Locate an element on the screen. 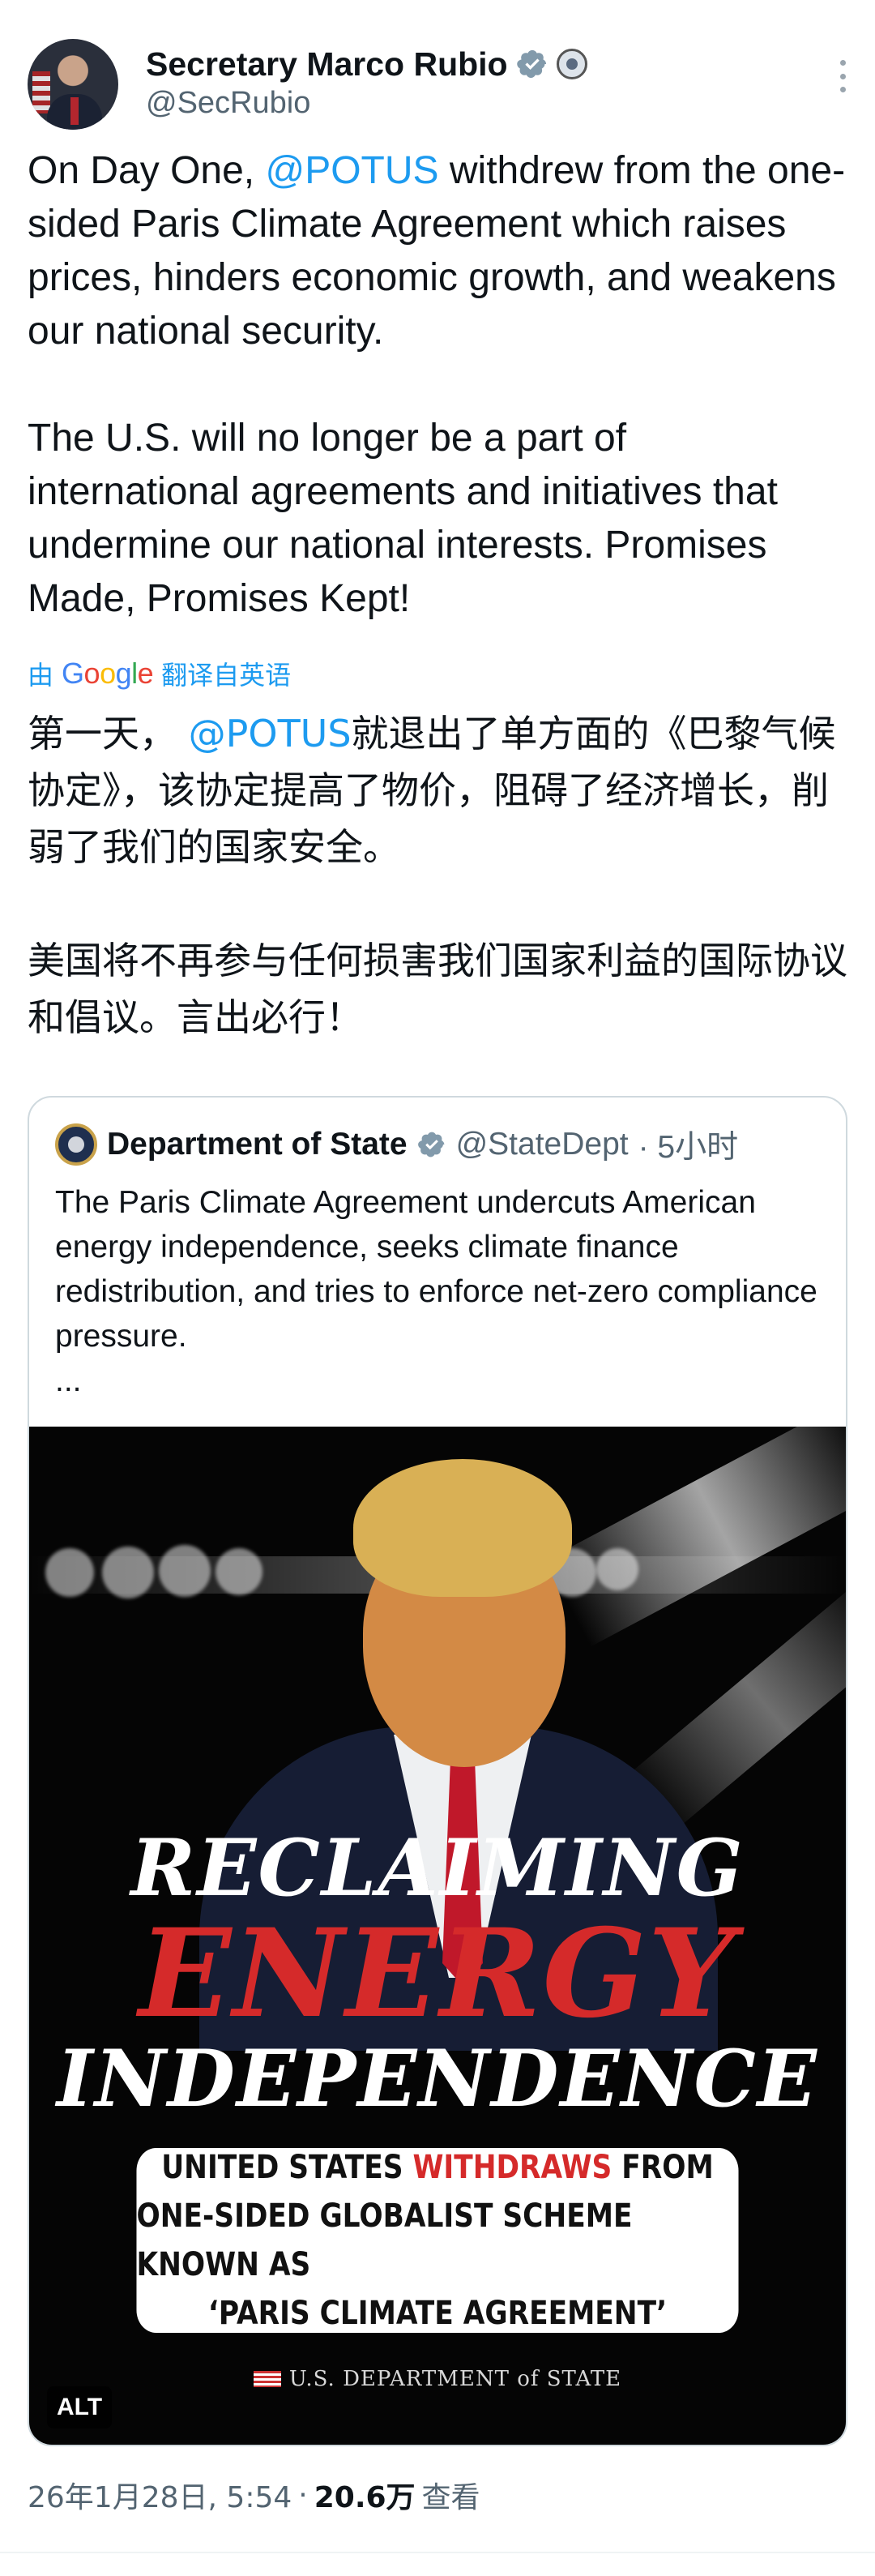 The height and width of the screenshot is (2576, 875). author-name: Secretary Marco Rubio is located at coordinates (327, 64).